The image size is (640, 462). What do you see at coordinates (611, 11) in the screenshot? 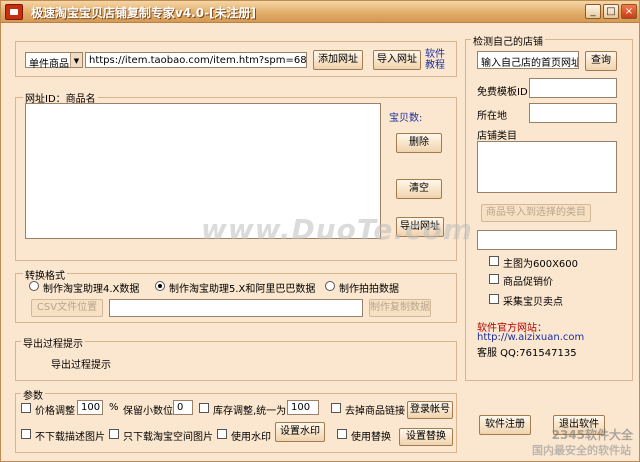
I see `maximize-button: □` at bounding box center [611, 11].